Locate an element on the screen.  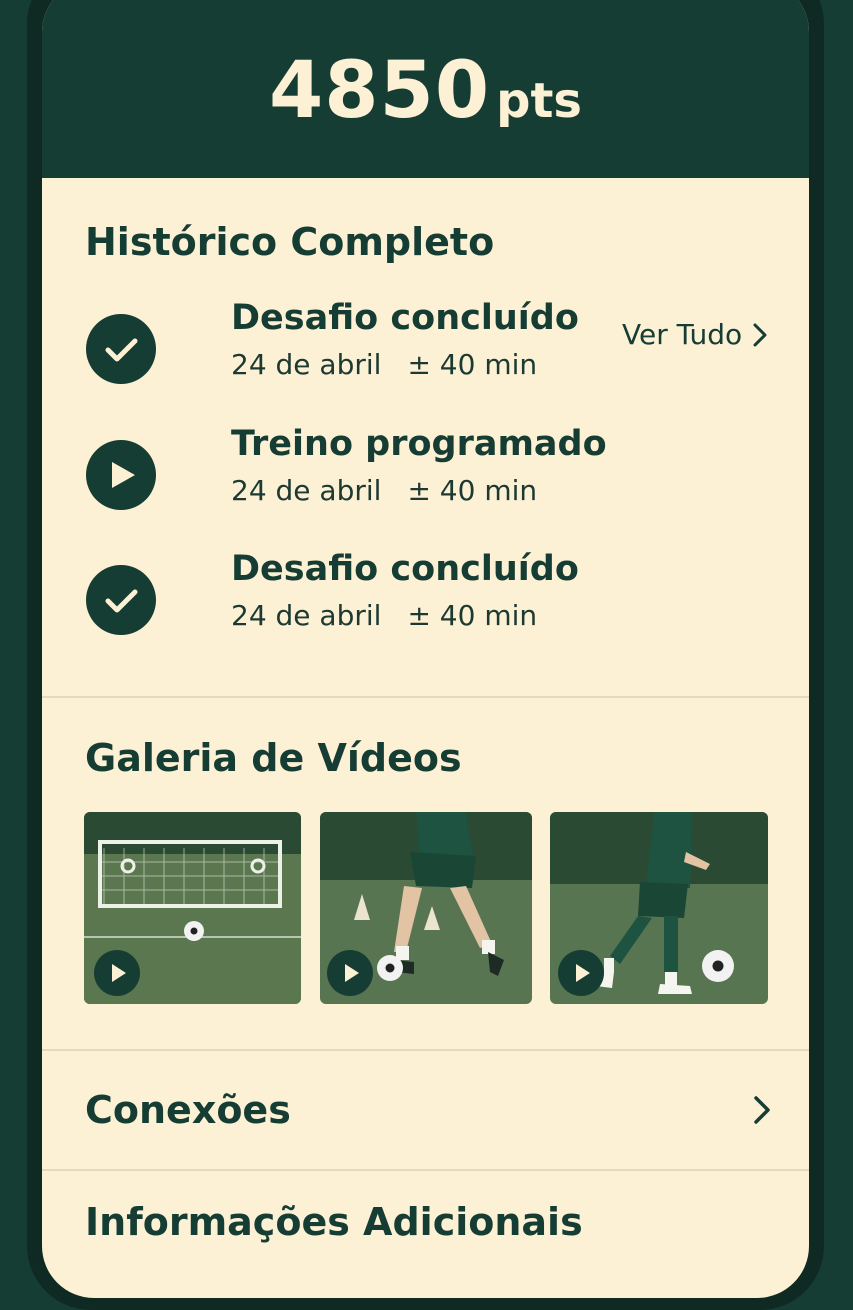
points-header: 4850 pts is located at coordinates (425, 89).